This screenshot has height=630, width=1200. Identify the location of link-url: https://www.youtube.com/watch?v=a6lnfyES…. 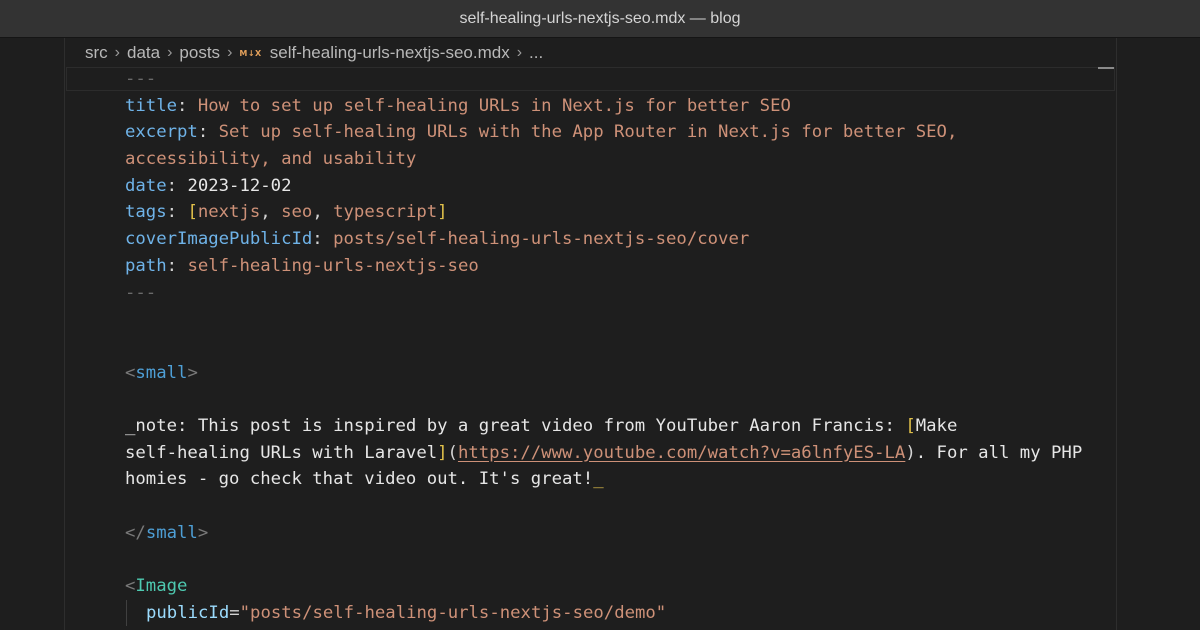
(681, 453).